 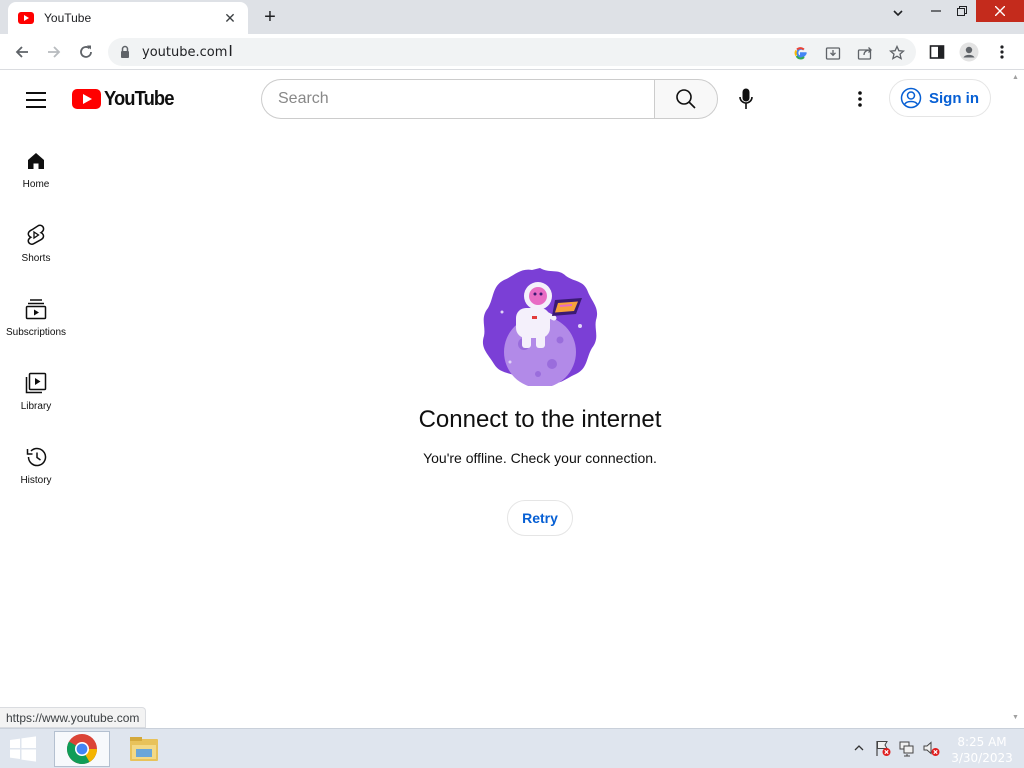 What do you see at coordinates (911, 98) in the screenshot?
I see `account-circle-icon` at bounding box center [911, 98].